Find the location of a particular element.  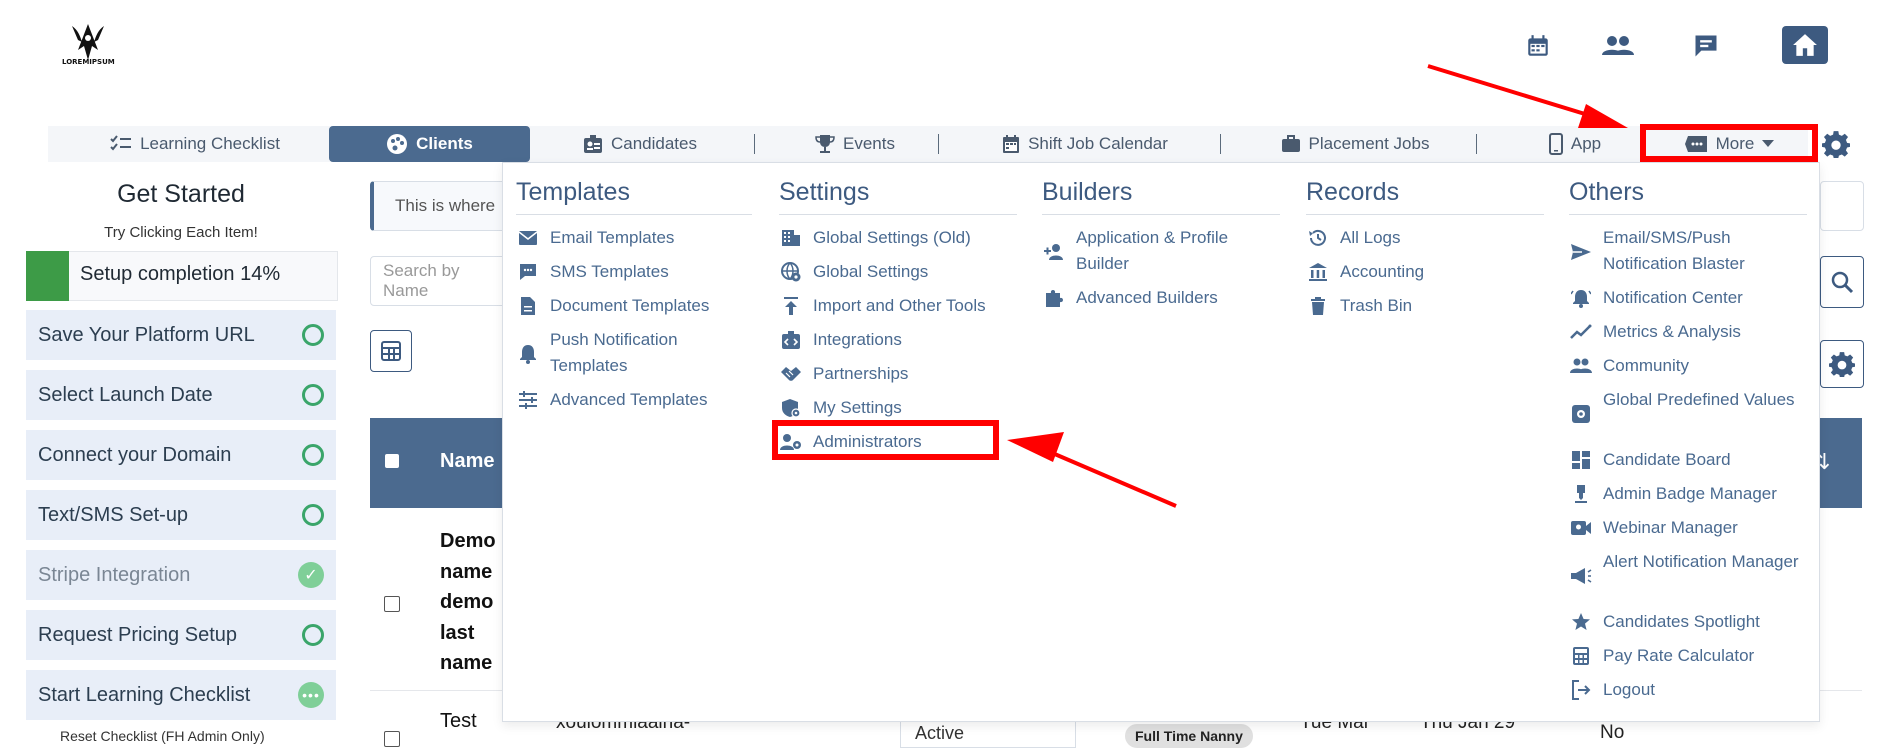

annotation-arrow-to-more is located at coordinates (1527, 96).